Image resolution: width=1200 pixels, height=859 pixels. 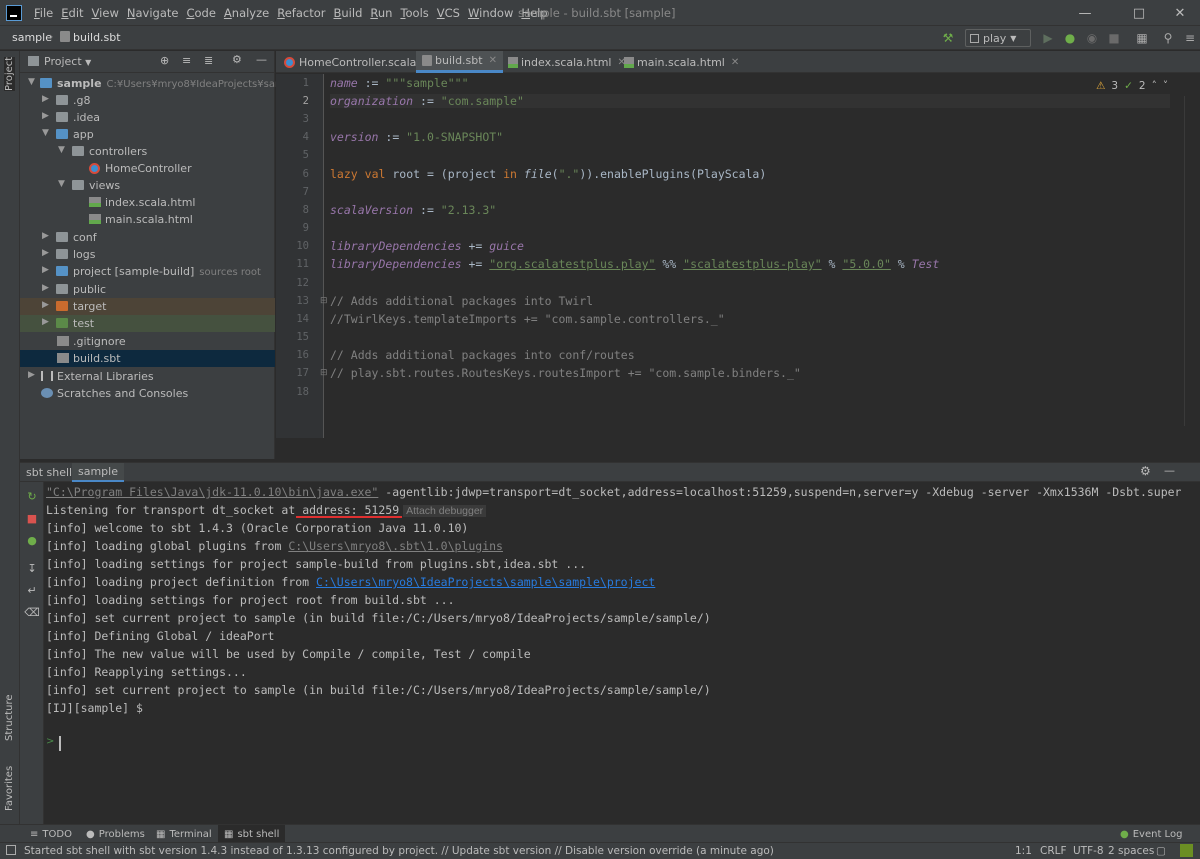 I want to click on inspection-widget: ⚠ 3 ✓ 2 ˄ ˅, so click(x=1132, y=86).